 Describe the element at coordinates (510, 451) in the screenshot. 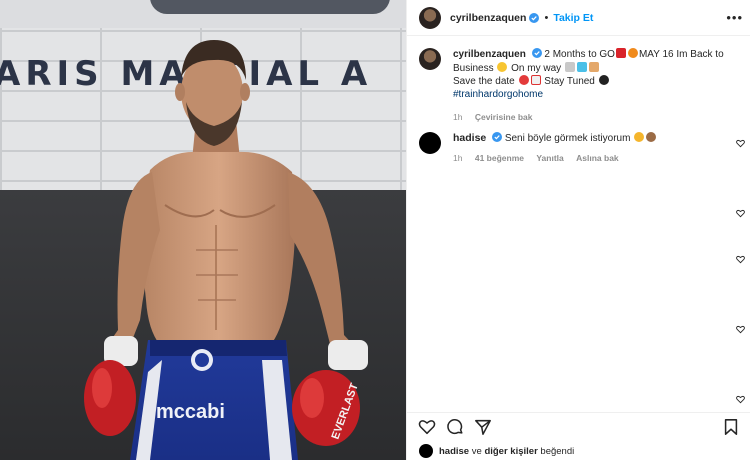

I see `other-likers-link: diğer kişiler` at that location.